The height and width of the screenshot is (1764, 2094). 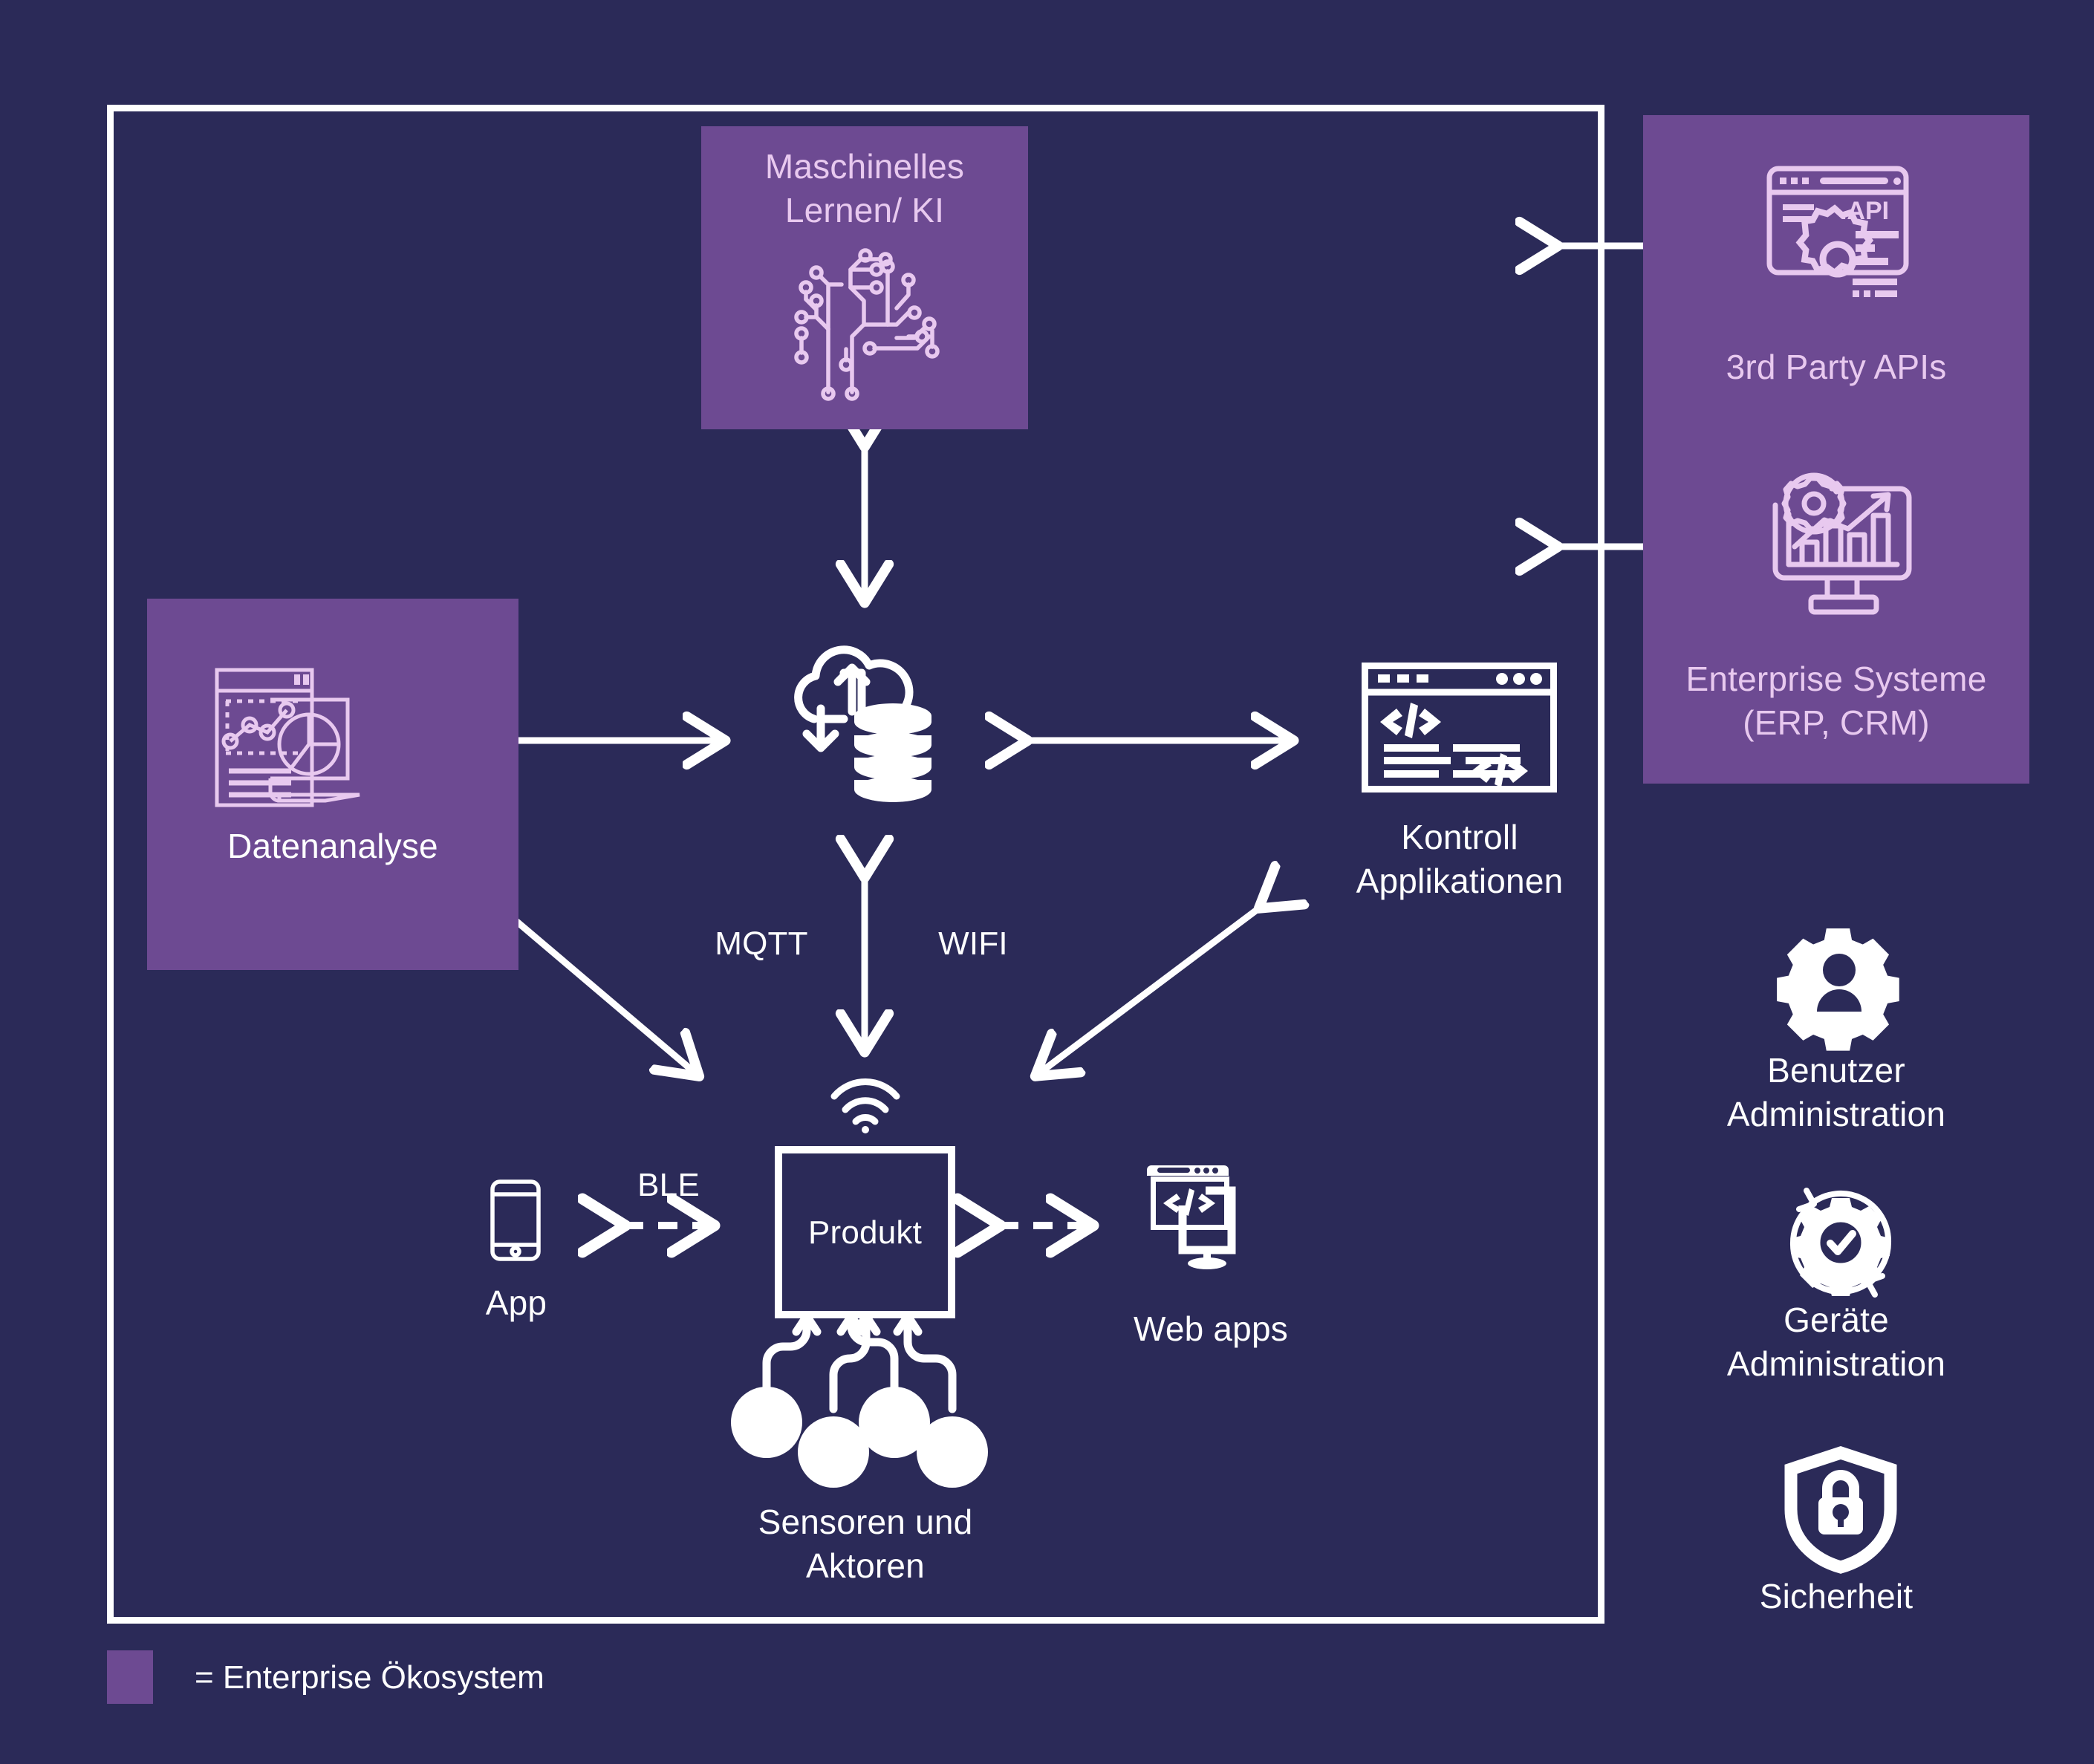 What do you see at coordinates (865, 1232) in the screenshot?
I see `product-label: Produkt` at bounding box center [865, 1232].